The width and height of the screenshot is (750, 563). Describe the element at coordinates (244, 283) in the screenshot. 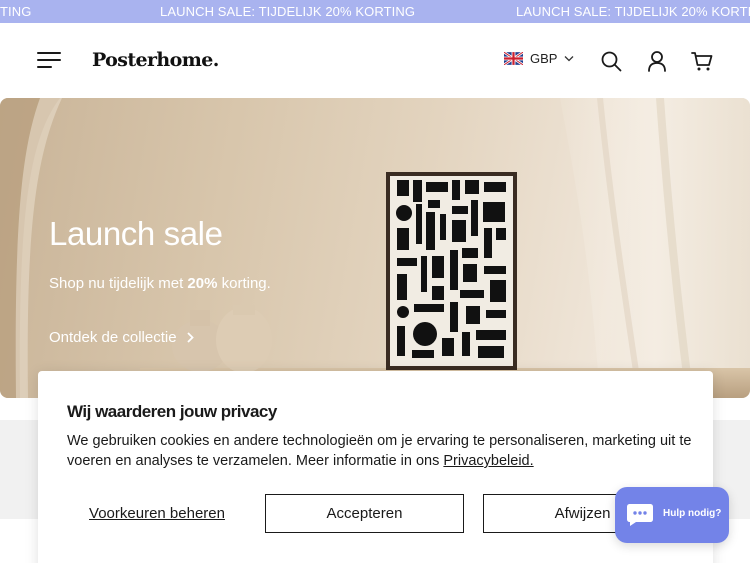

I see `hero-subtitle-text: korting.` at that location.